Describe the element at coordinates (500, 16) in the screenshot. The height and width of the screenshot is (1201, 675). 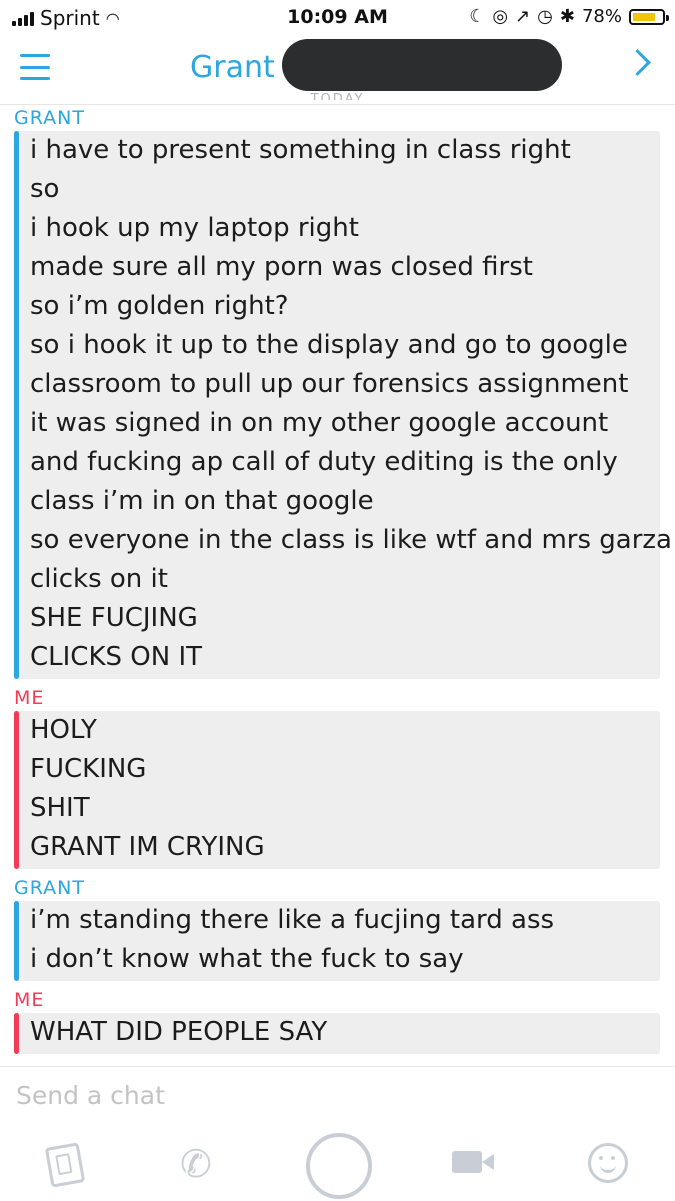
I see `rotation-lock-icon: ◎` at that location.